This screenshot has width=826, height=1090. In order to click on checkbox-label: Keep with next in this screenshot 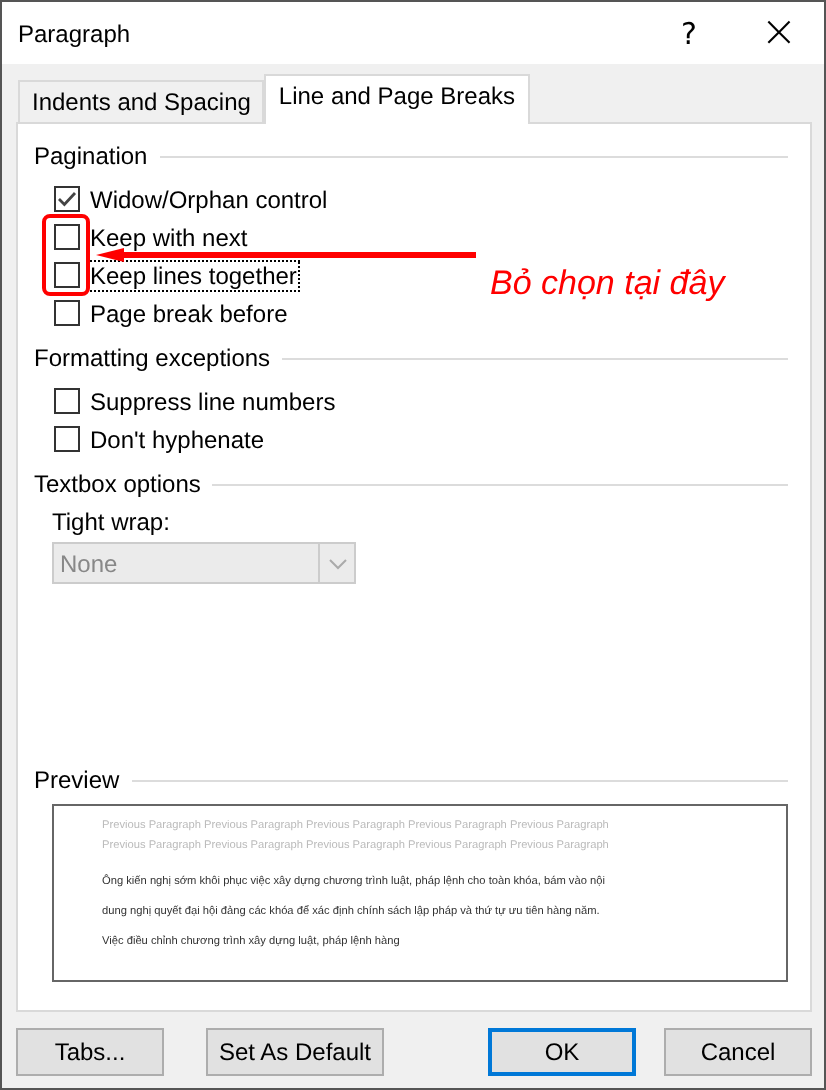, I will do `click(169, 237)`.